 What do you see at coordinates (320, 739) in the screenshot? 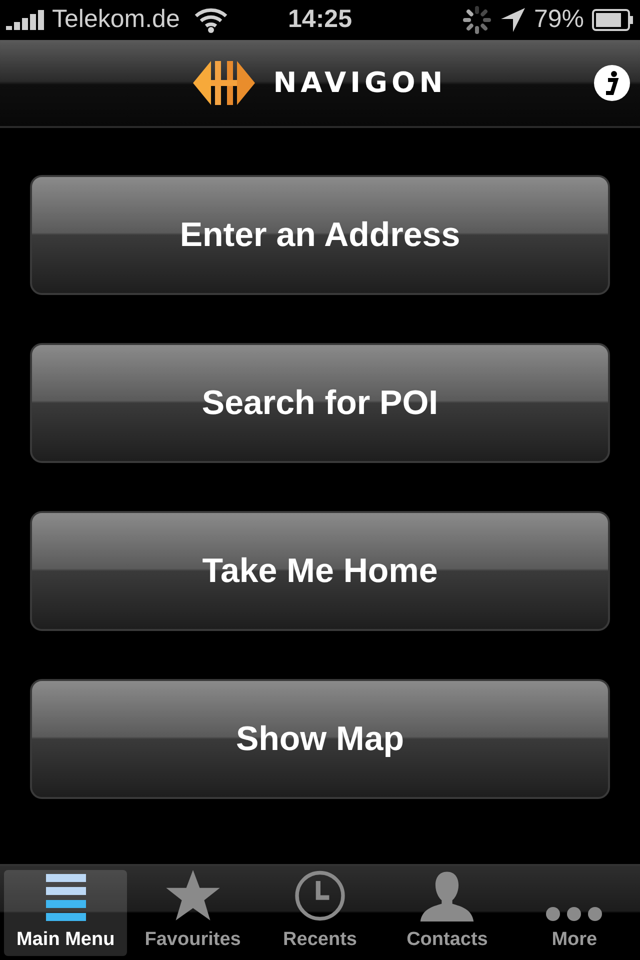
I see `menu-button: Show Map` at bounding box center [320, 739].